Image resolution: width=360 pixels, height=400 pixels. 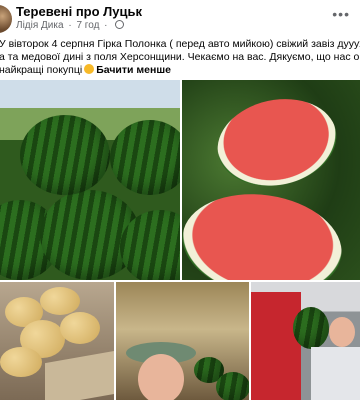 What do you see at coordinates (41, 70) in the screenshot?
I see `post-text-line: найкращі покупці` at bounding box center [41, 70].